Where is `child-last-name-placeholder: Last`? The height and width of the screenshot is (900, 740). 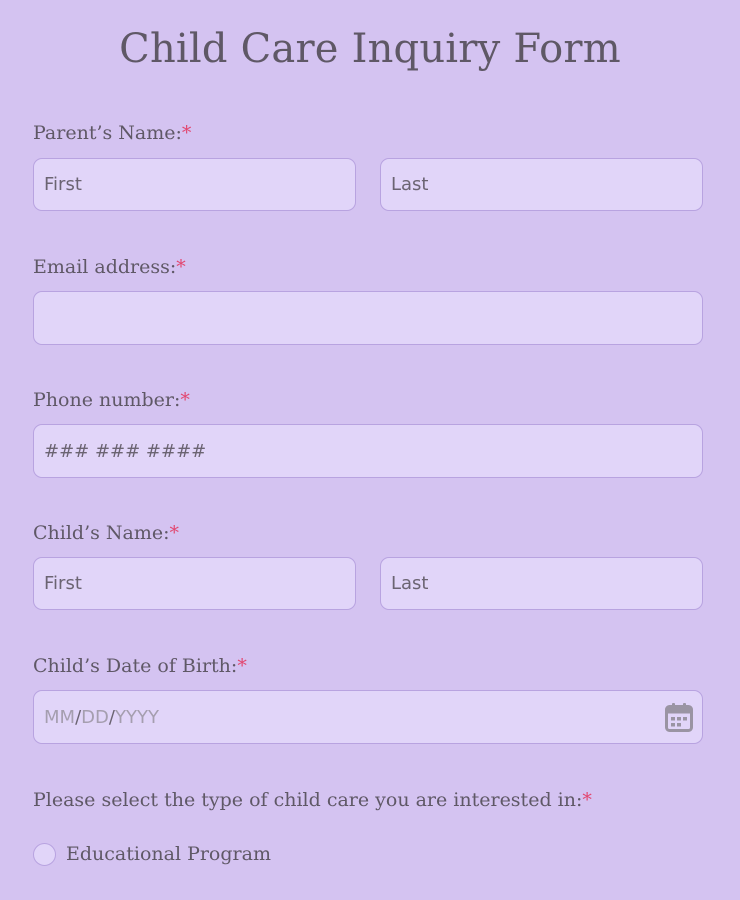
child-last-name-placeholder: Last is located at coordinates (410, 583).